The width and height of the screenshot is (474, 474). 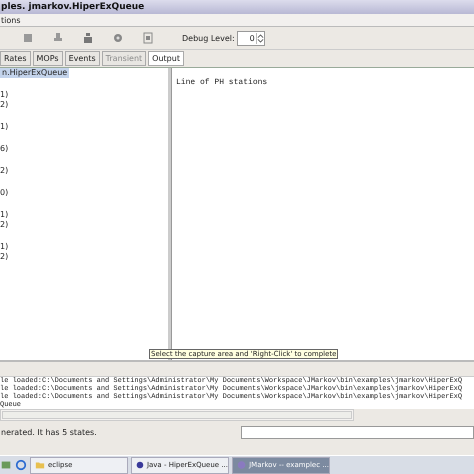 What do you see at coordinates (208, 38) in the screenshot?
I see `debug-level-label: Debug Level:` at bounding box center [208, 38].